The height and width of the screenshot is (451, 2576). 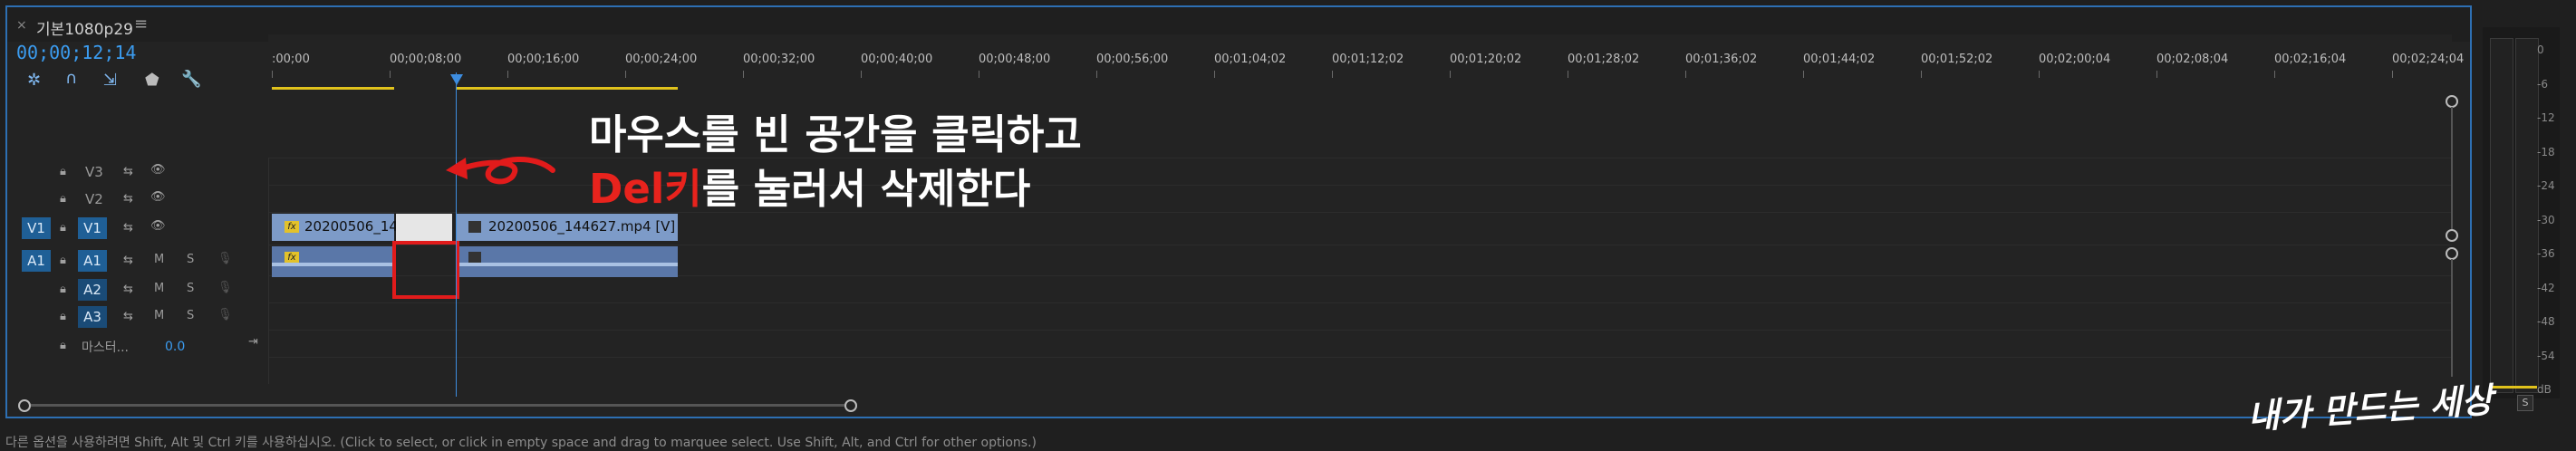 I want to click on meter-scale-label: -48, so click(x=2546, y=321).